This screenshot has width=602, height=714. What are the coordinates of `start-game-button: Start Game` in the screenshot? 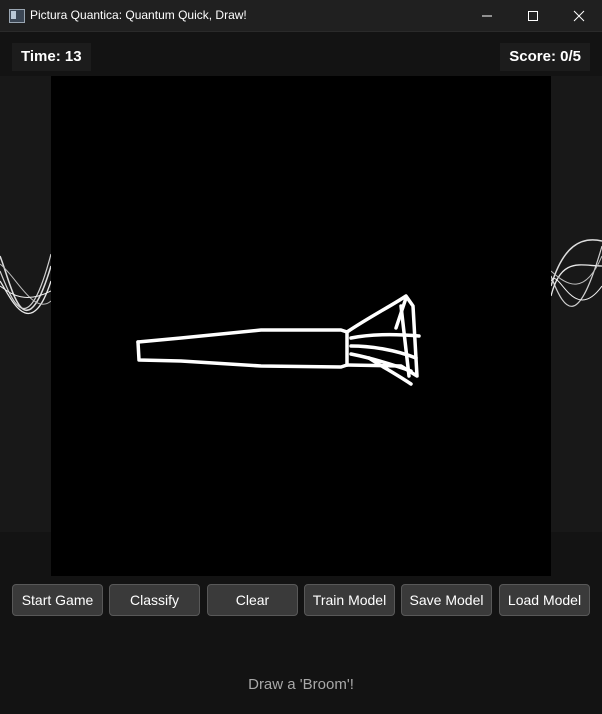 It's located at (57, 600).